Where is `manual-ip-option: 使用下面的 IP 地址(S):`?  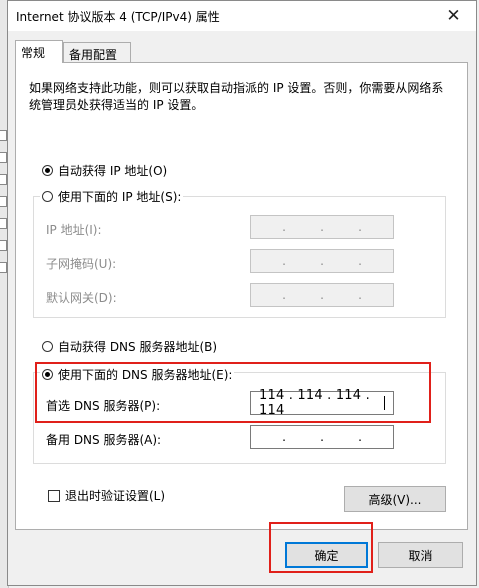
manual-ip-option: 使用下面的 IP 地址(S): is located at coordinates (112, 196).